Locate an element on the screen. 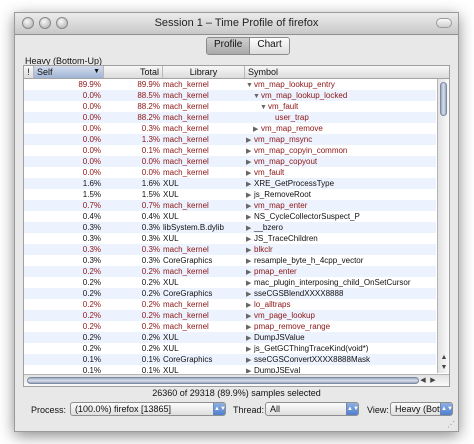 This screenshot has height=444, width=474. table-row: 0.3% 0.3% XUL ▶ JS_TraceChildren is located at coordinates (230, 238).